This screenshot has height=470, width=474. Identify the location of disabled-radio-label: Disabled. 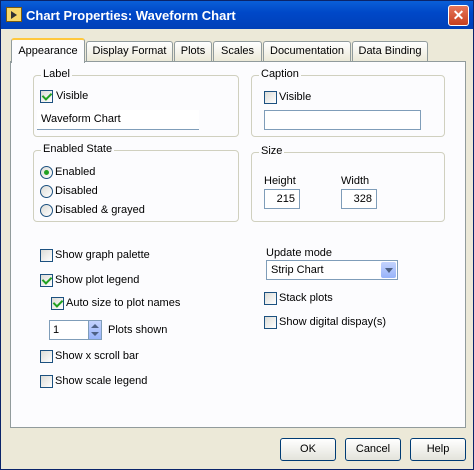
(76, 191).